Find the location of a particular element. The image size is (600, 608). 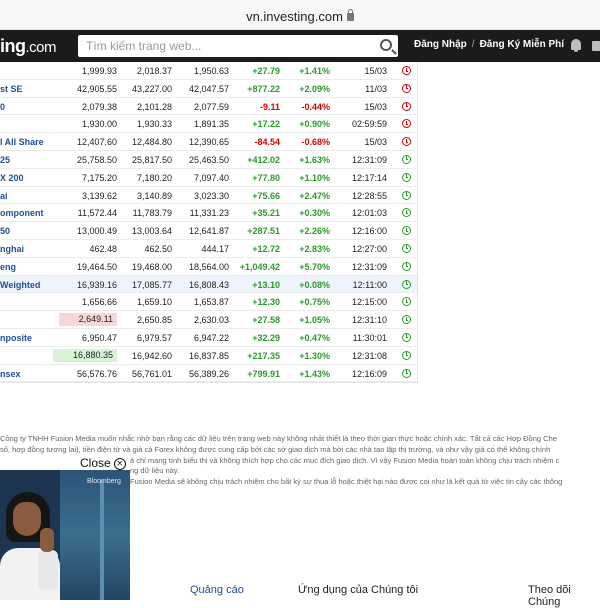

close-icon: ✕ is located at coordinates (119, 464).